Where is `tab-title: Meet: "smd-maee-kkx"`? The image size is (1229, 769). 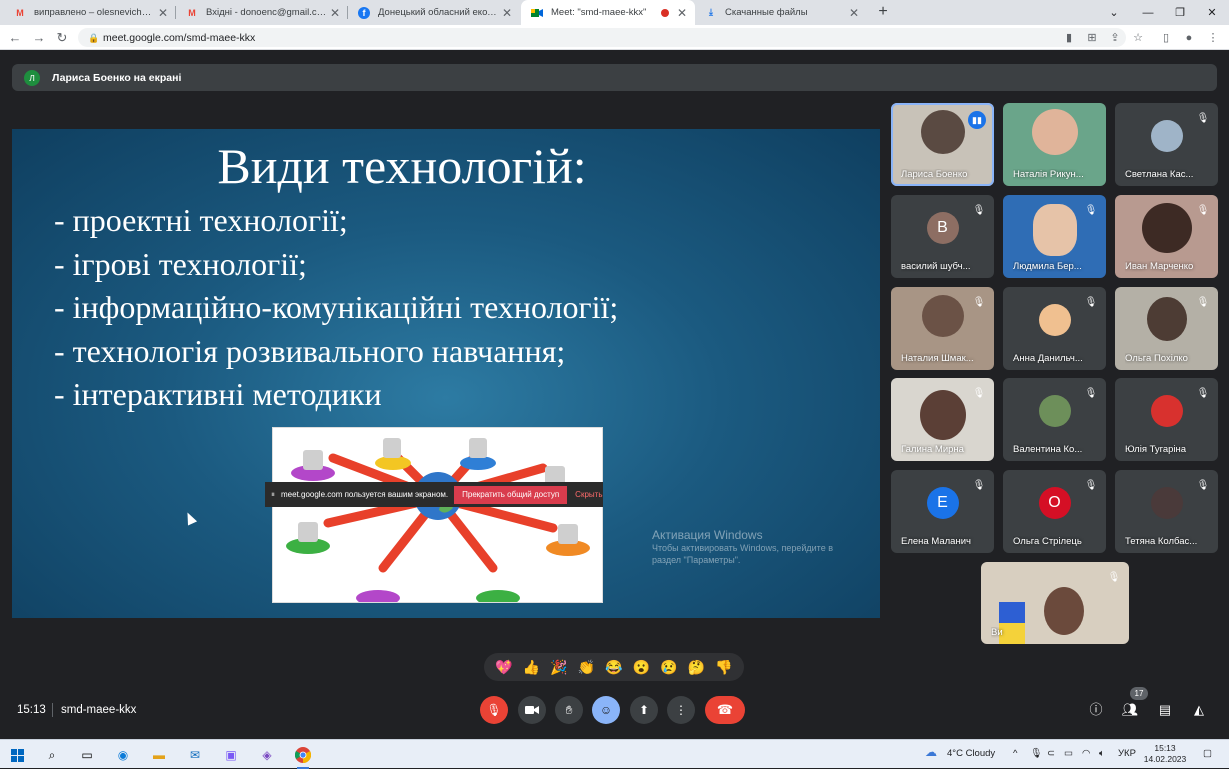
tab-title: Meet: "smd-maee-kkx" is located at coordinates (599, 12).